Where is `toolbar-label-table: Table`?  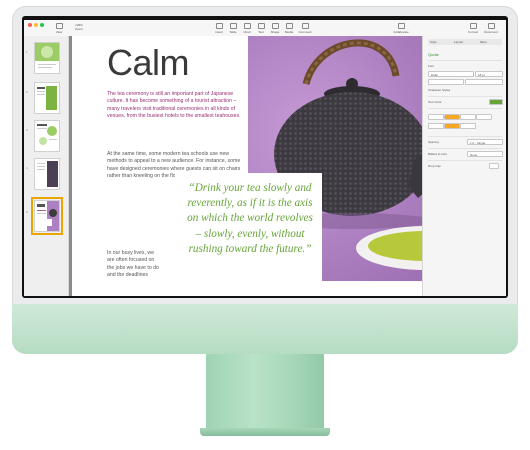
toolbar-label-table: Table is located at coordinates (233, 32).